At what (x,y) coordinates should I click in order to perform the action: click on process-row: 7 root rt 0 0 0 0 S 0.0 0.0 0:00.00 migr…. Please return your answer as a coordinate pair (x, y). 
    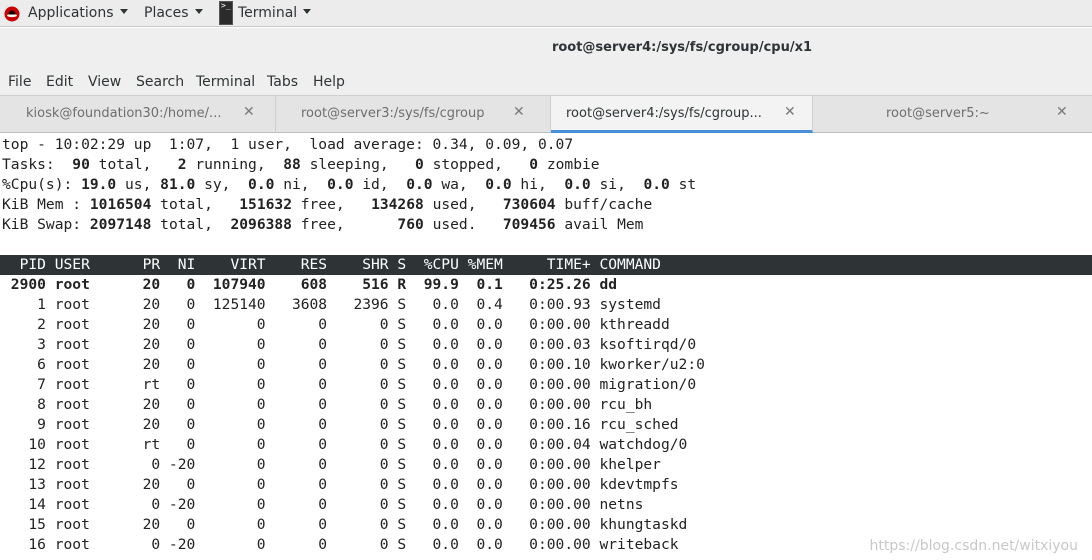
    Looking at the image, I should click on (349, 384).